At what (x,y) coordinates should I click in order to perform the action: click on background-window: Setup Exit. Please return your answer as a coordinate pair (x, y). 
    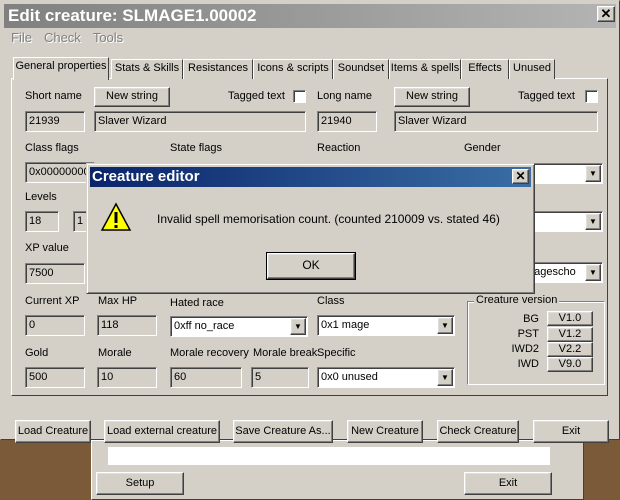
    Looking at the image, I should click on (337, 470).